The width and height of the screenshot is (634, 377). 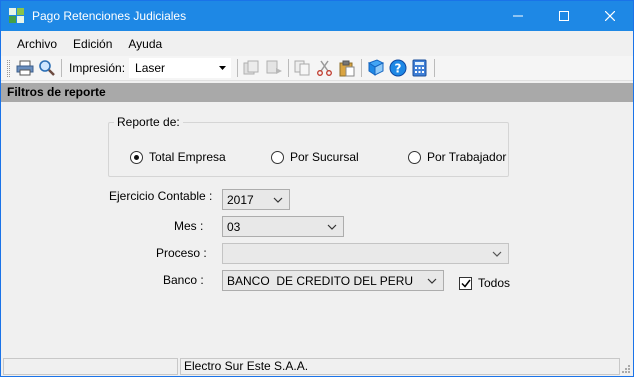 I want to click on scissors-icon, so click(x=324, y=68).